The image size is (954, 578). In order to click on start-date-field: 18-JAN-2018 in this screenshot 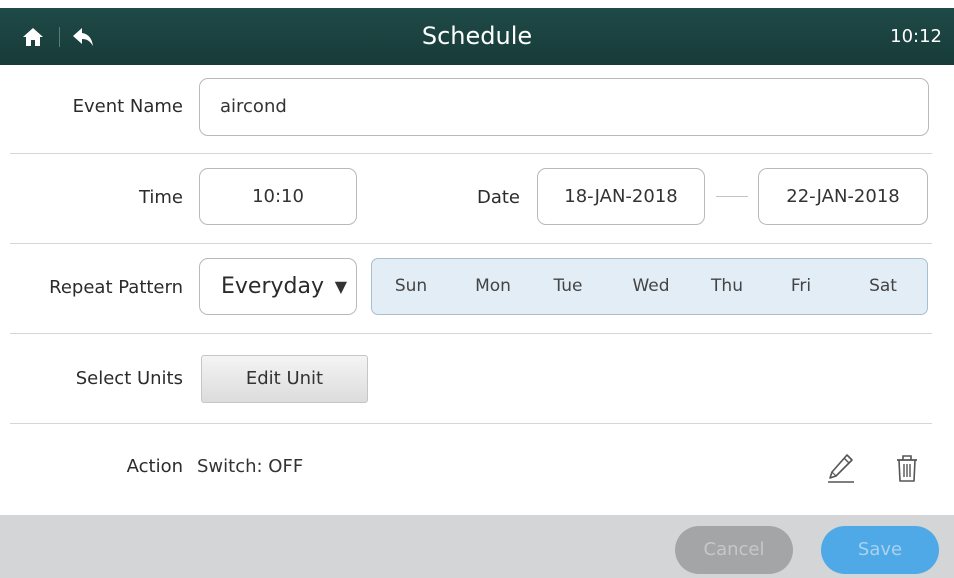, I will do `click(621, 196)`.